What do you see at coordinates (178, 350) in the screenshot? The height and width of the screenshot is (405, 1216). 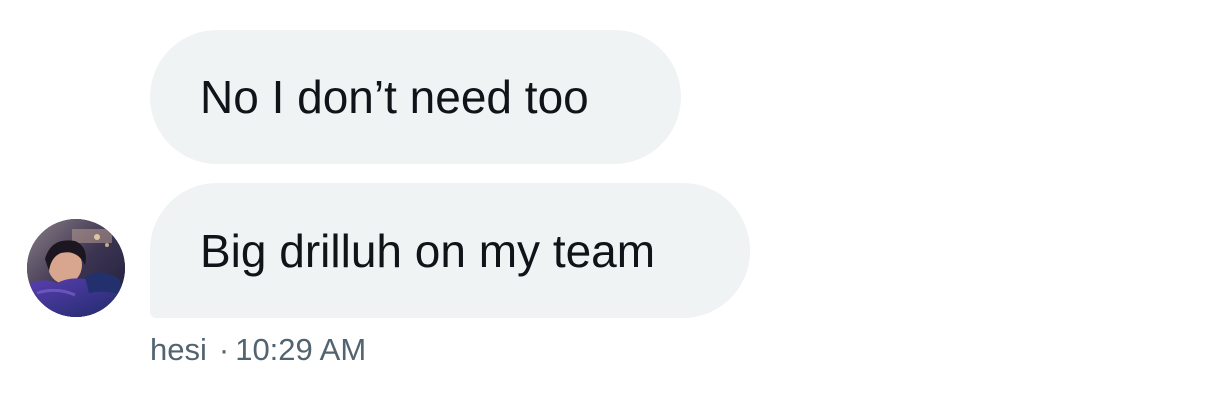 I see `sender-name: hesi` at bounding box center [178, 350].